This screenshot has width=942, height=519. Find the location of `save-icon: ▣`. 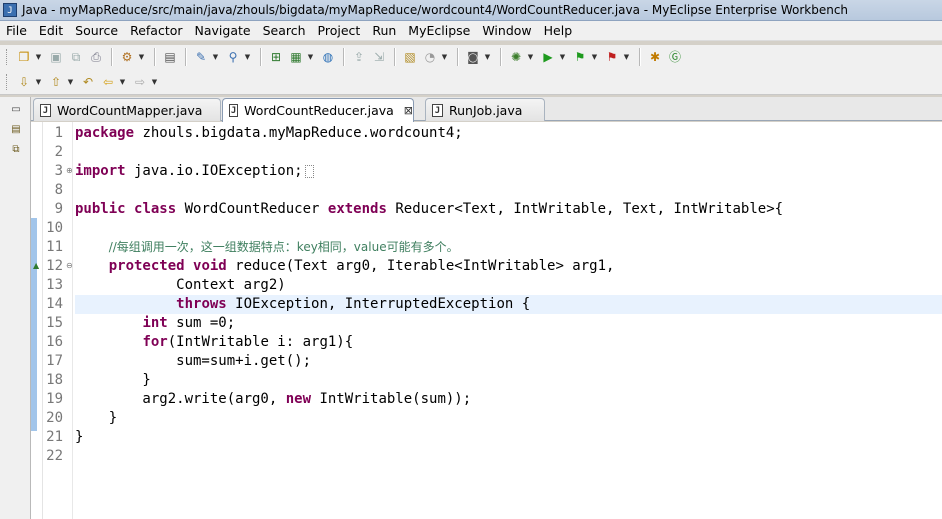

save-icon: ▣ is located at coordinates (56, 57).